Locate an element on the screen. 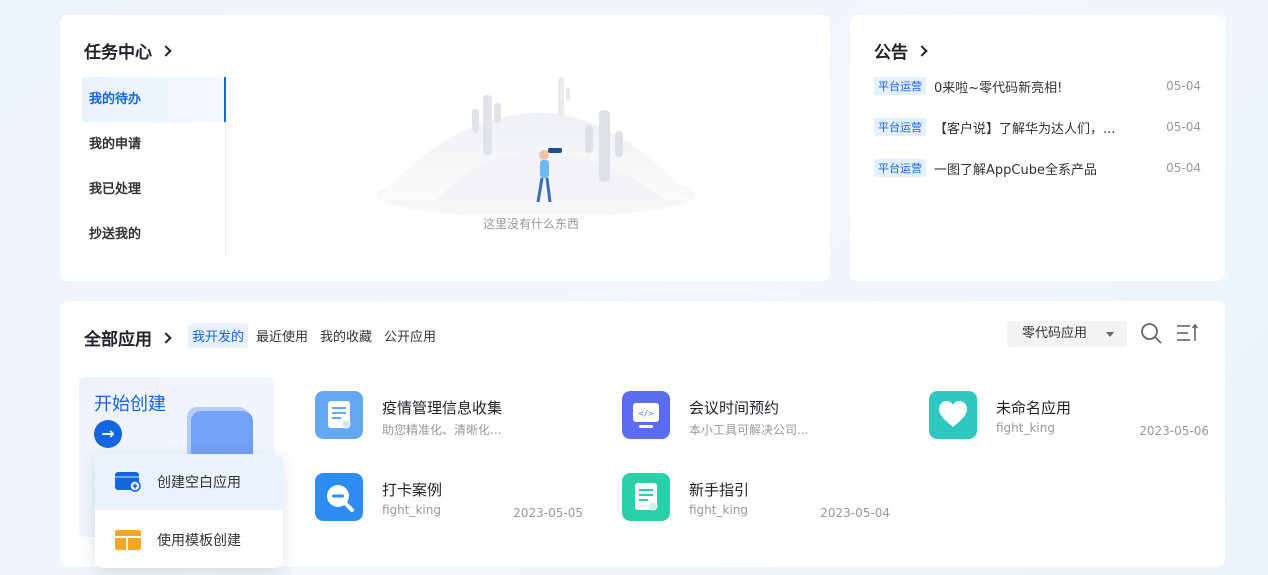 The width and height of the screenshot is (1268, 575). notice-item: 平台运营 0来啦~零代码新亮相! 05-04 is located at coordinates (1037, 86).